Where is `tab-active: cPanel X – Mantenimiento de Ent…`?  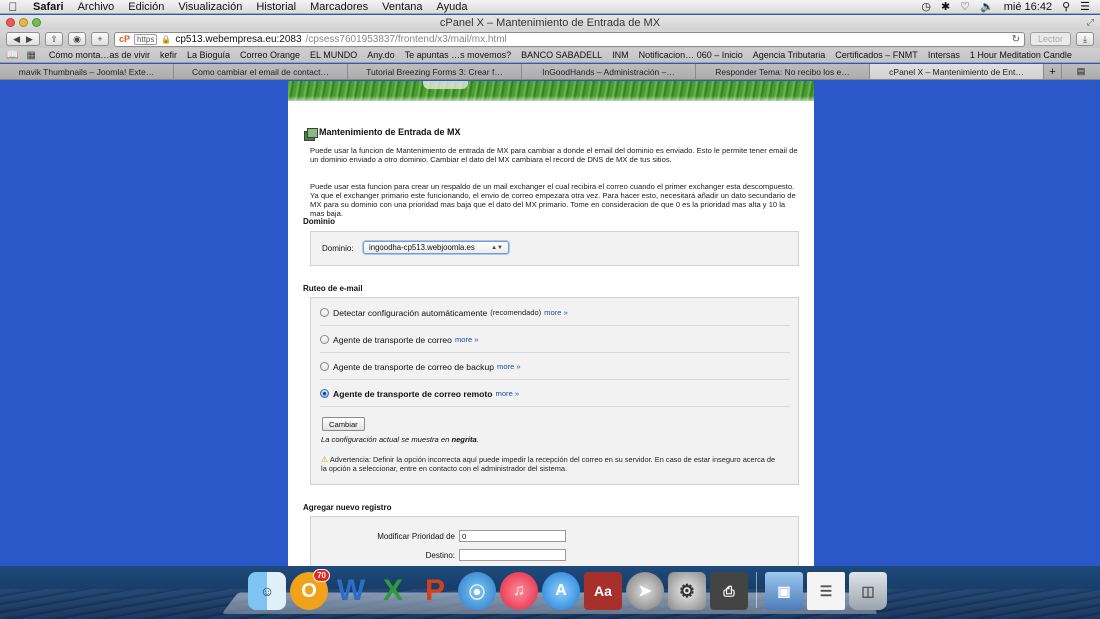 tab-active: cPanel X – Mantenimiento de Ent… is located at coordinates (957, 71).